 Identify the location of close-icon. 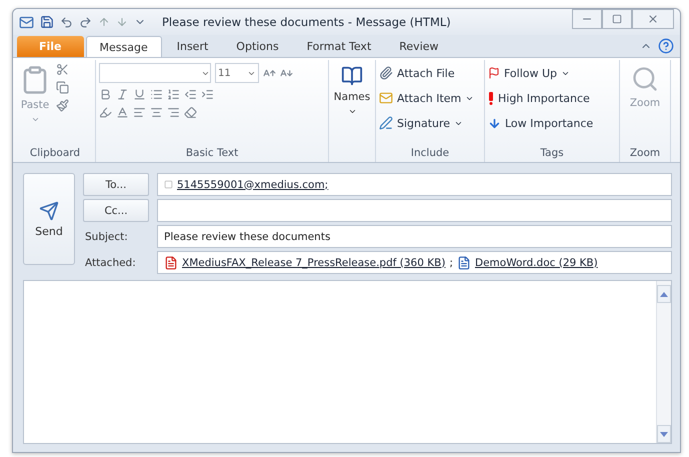
(653, 19).